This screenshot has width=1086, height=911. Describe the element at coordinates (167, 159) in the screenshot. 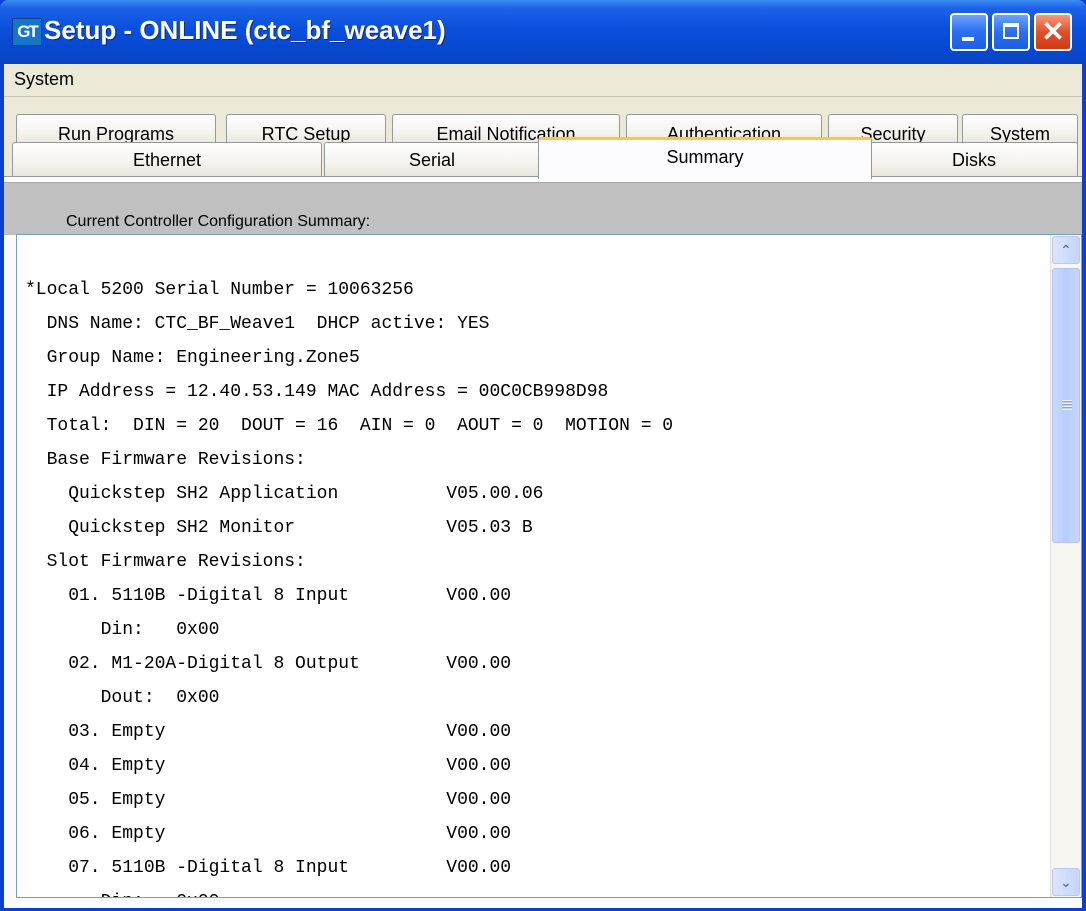

I see `tab-ethernet: Ethernet` at that location.